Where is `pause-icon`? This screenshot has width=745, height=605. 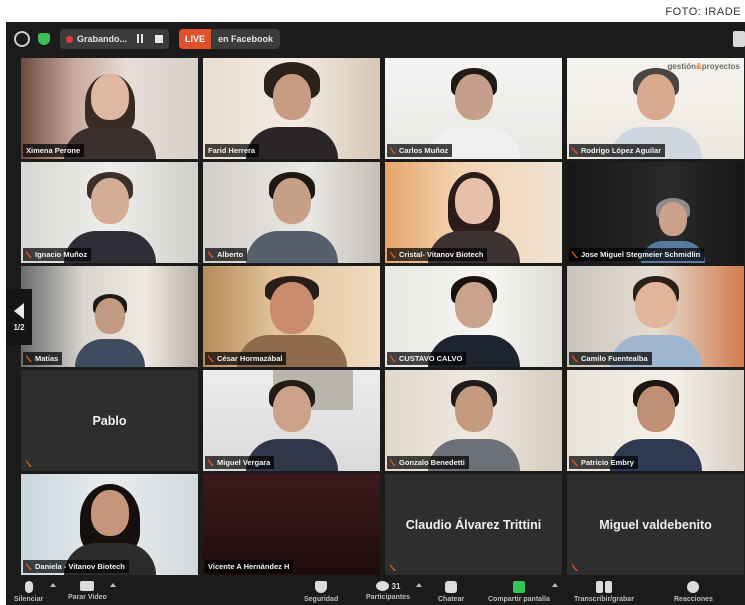 pause-icon is located at coordinates (599, 587).